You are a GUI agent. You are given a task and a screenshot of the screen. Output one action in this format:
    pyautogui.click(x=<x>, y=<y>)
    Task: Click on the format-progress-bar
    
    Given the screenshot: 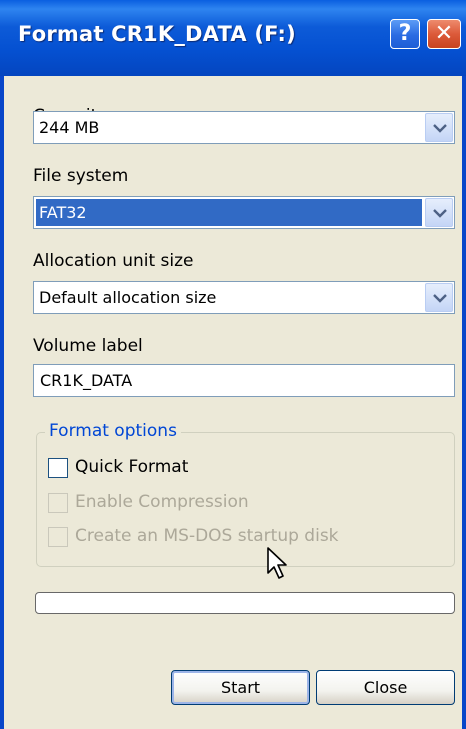 What is the action you would take?
    pyautogui.click(x=245, y=603)
    